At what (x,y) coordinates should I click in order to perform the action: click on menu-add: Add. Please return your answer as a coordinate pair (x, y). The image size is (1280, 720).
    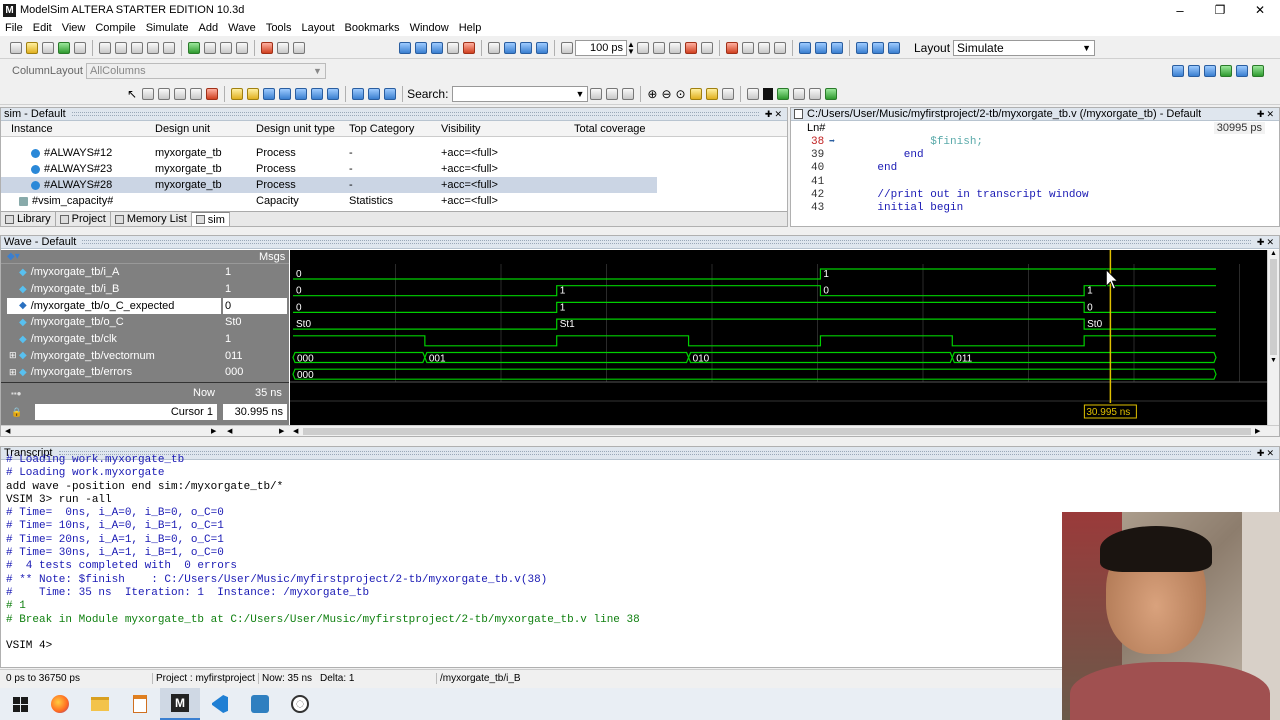
    Looking at the image, I should click on (209, 28).